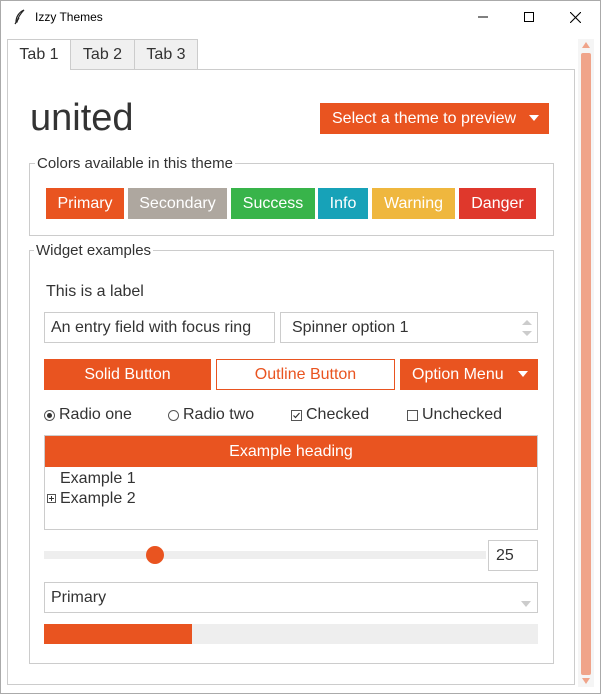  I want to click on scrollbar-thumb, so click(586, 364).